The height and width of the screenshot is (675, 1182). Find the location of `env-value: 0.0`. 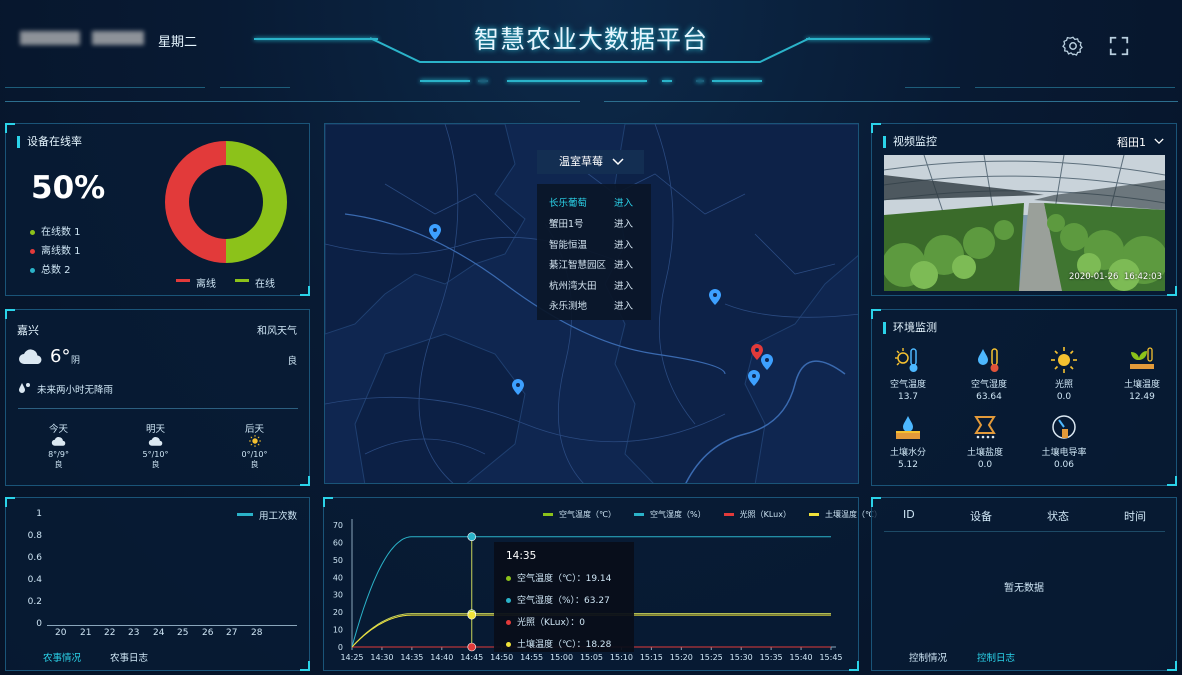

env-value: 0.0 is located at coordinates (985, 465).